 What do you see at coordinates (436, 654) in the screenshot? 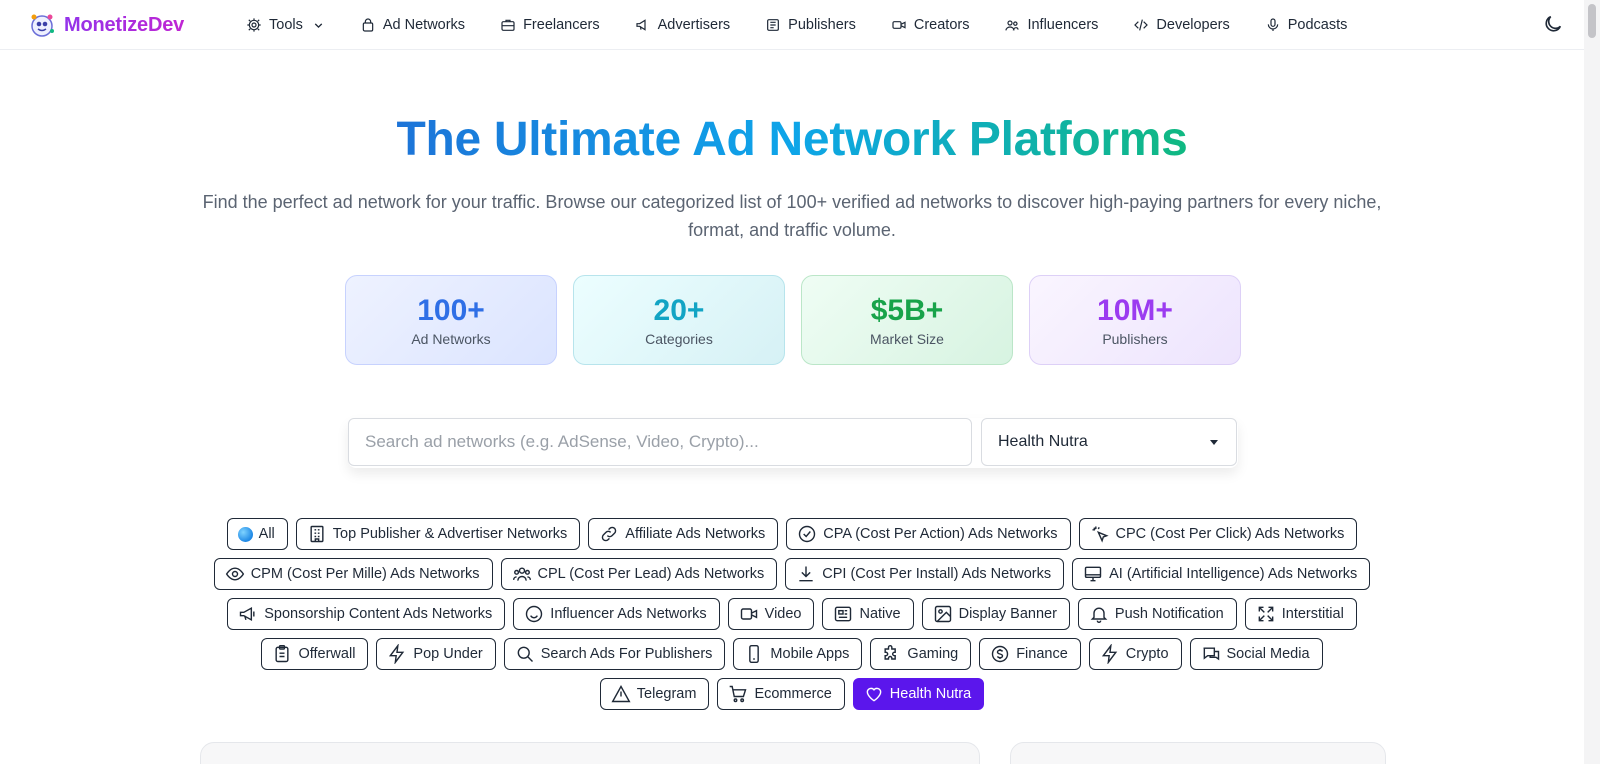
I see `chip-pop-under: Pop Under` at bounding box center [436, 654].